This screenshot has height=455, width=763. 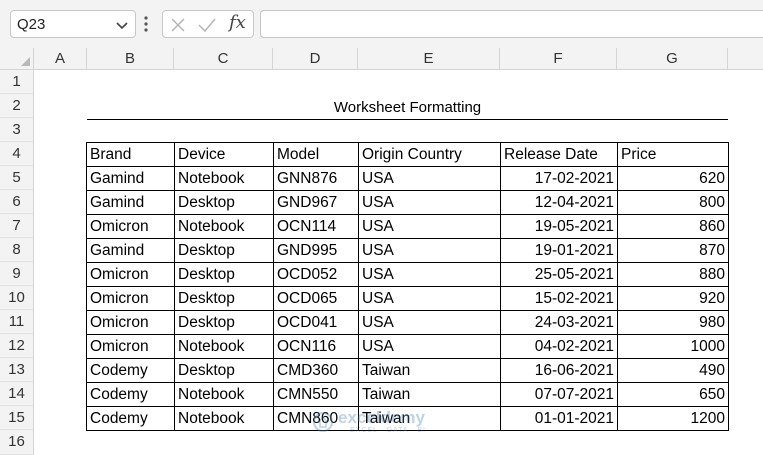 I want to click on table-cell: 17-02-2021, so click(x=559, y=178).